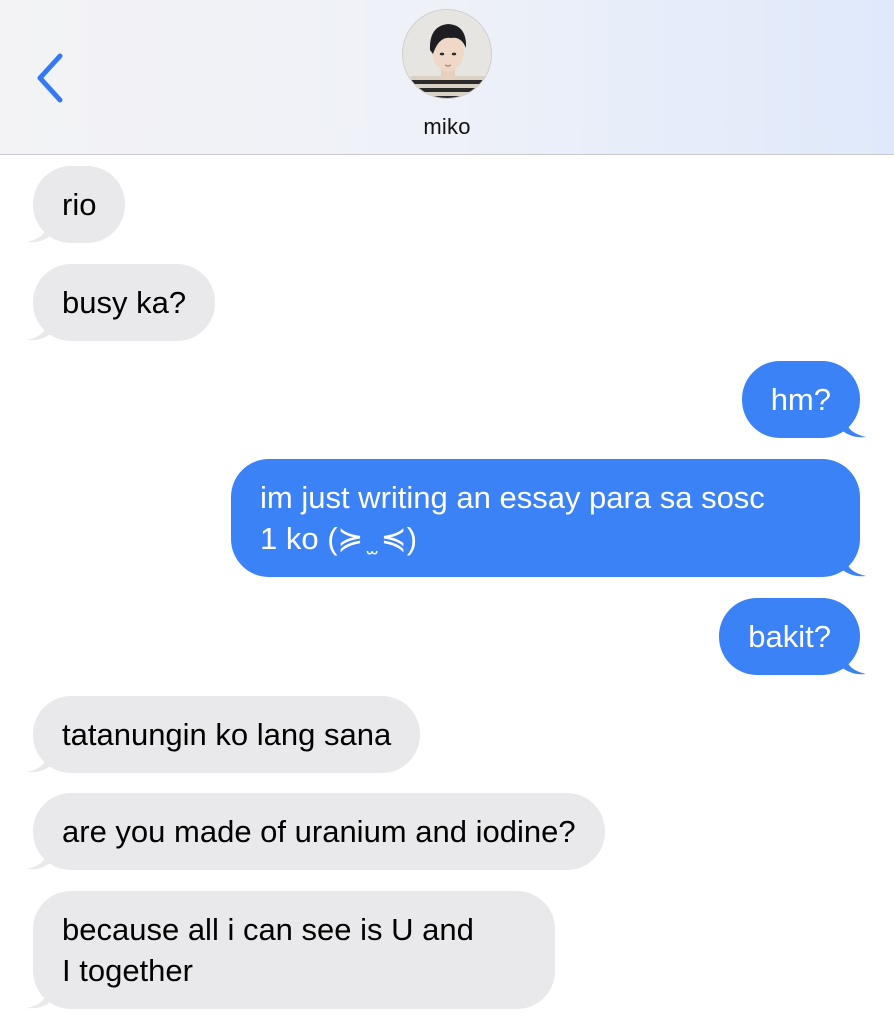 This screenshot has height=1024, width=894. I want to click on avatar-photo, so click(447, 54).